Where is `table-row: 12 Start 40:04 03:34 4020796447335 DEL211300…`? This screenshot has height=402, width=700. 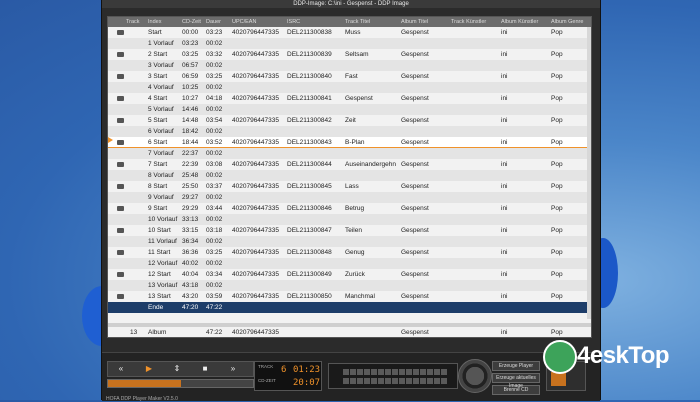 table-row: 12 Start 40:04 03:34 4020796447335 DEL211300… is located at coordinates (349, 274).